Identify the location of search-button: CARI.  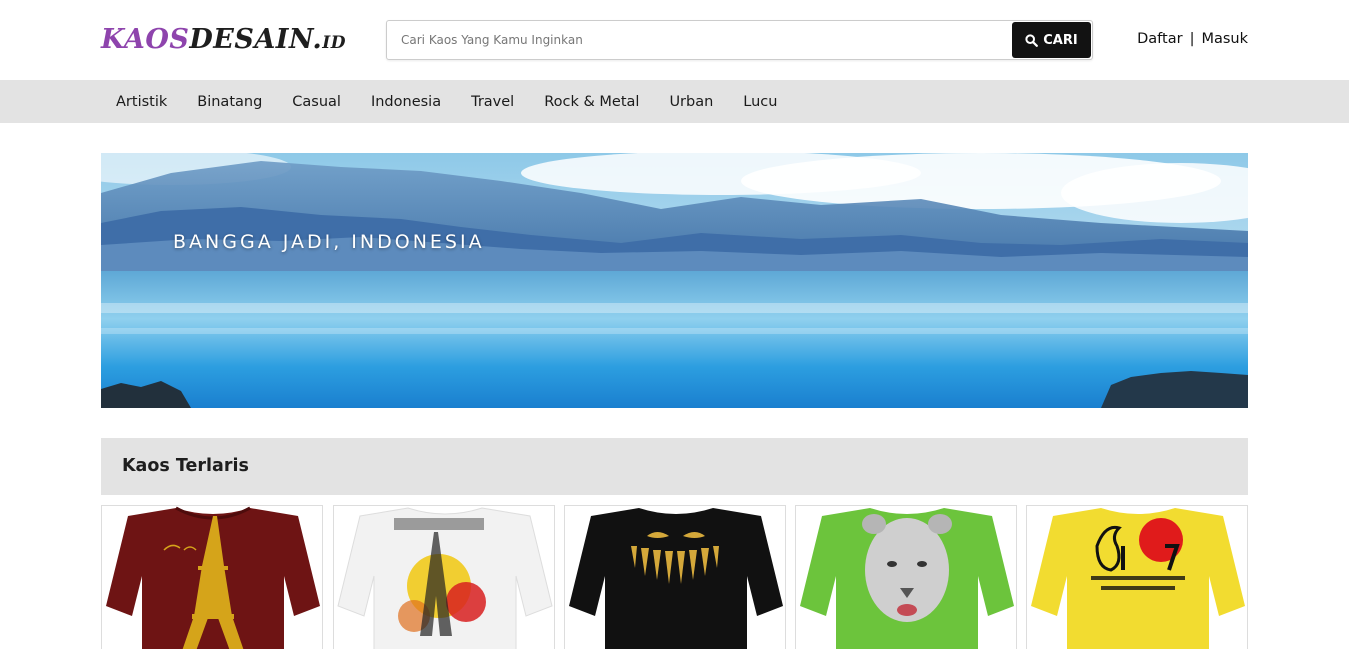
(1051, 40).